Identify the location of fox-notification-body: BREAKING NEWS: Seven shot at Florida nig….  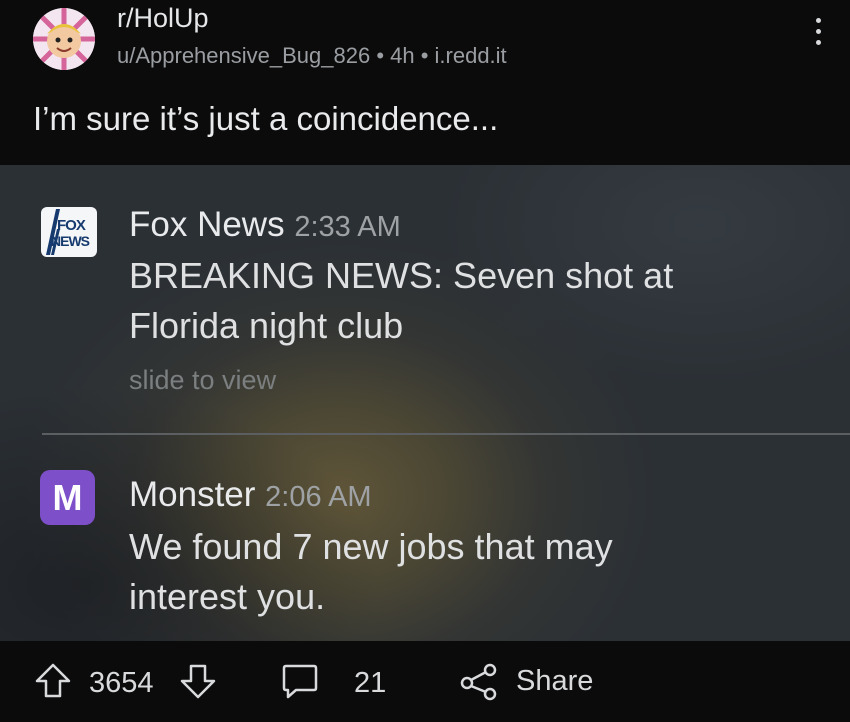
(401, 301).